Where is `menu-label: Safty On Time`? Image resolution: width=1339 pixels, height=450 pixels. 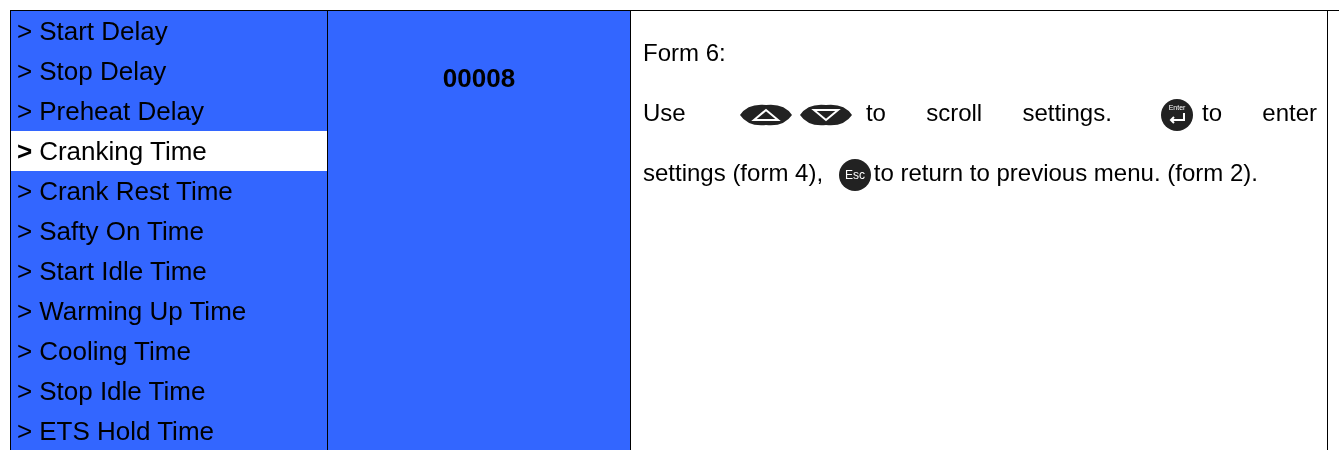 menu-label: Safty On Time is located at coordinates (121, 231).